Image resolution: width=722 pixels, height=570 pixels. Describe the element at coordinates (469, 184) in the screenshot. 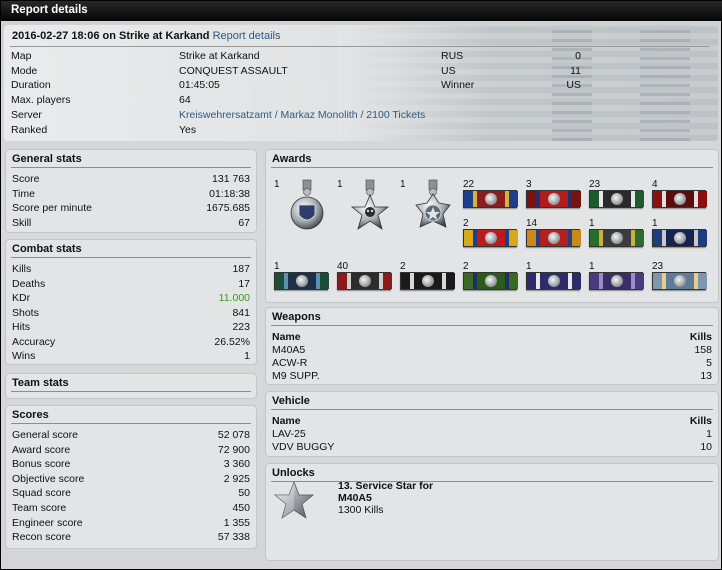

I see `award-count: 22` at that location.